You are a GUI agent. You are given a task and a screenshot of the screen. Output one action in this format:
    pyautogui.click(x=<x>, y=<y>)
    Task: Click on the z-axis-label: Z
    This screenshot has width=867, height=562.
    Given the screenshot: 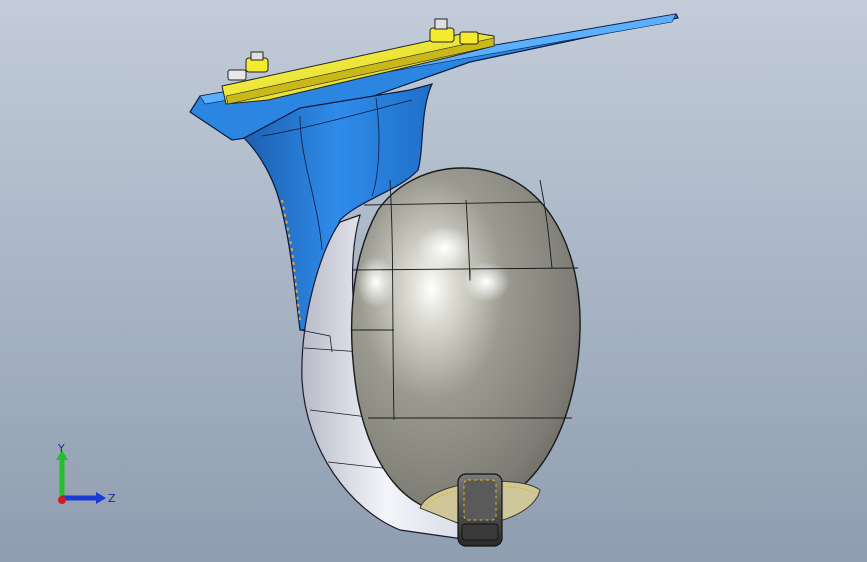 What is the action you would take?
    pyautogui.click(x=112, y=498)
    